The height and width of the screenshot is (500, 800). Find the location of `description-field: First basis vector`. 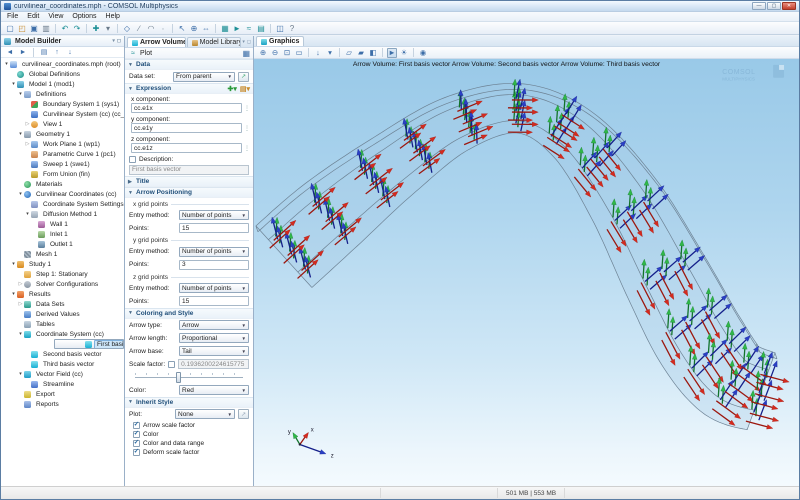

description-field: First basis vector is located at coordinates (189, 169).